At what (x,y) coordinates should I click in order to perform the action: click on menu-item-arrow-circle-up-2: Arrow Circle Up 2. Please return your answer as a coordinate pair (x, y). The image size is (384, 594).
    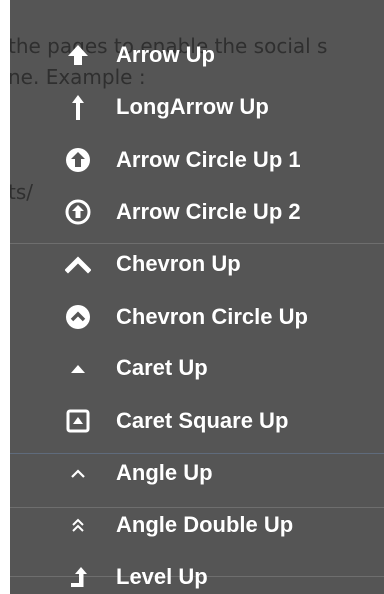
    Looking at the image, I should click on (222, 212).